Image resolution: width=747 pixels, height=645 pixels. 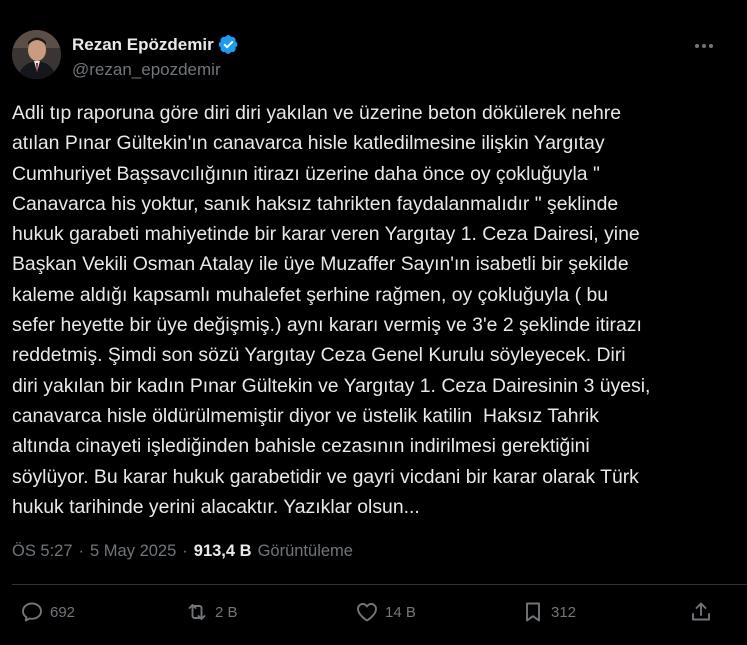 I want to click on avatar-image, so click(x=36, y=54).